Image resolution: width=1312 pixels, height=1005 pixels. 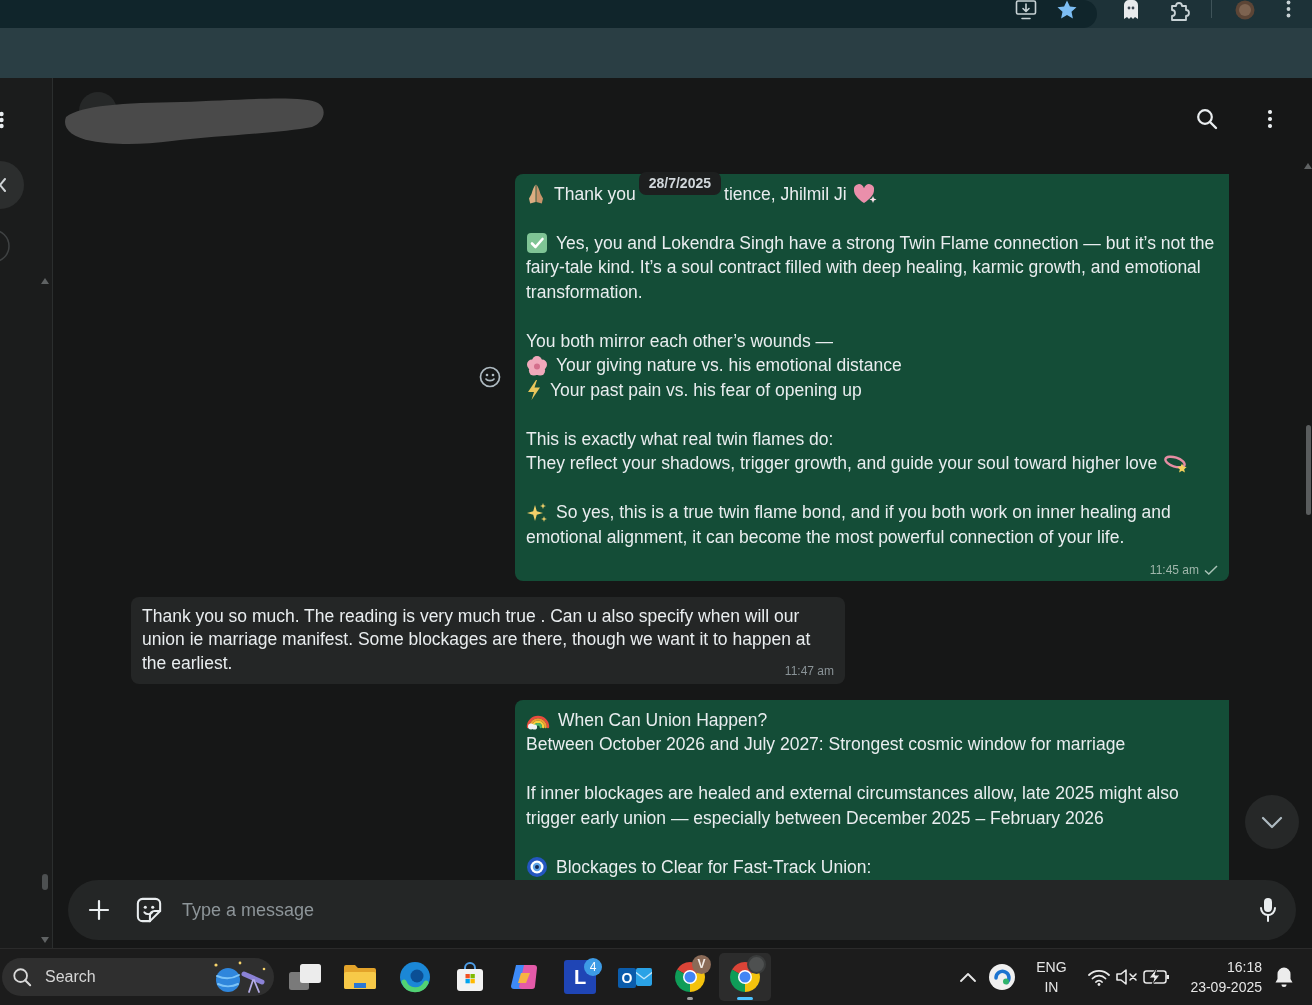 What do you see at coordinates (470, 977) in the screenshot?
I see `shopping-bag-icon` at bounding box center [470, 977].